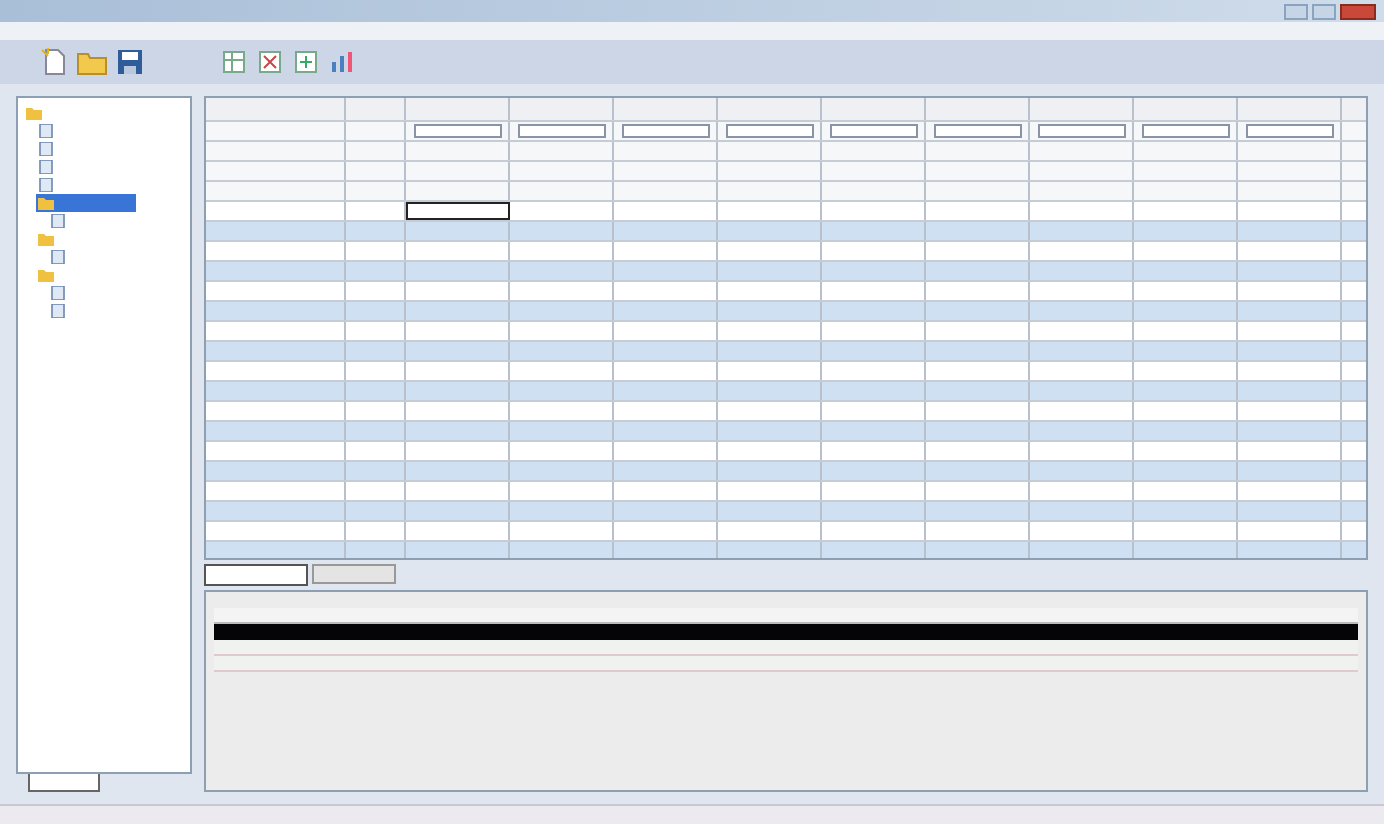 Image resolution: width=1384 pixels, height=824 pixels. What do you see at coordinates (256, 575) in the screenshot?
I see `panel-tab` at bounding box center [256, 575].